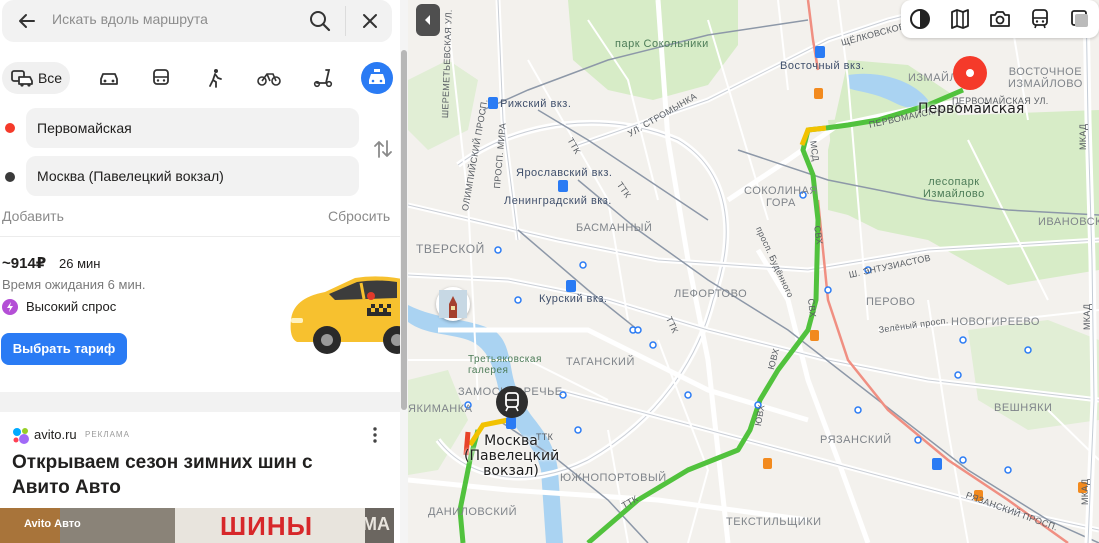  Describe the element at coordinates (24, 263) in the screenshot. I see `taxi-price: ~914₽` at that location.